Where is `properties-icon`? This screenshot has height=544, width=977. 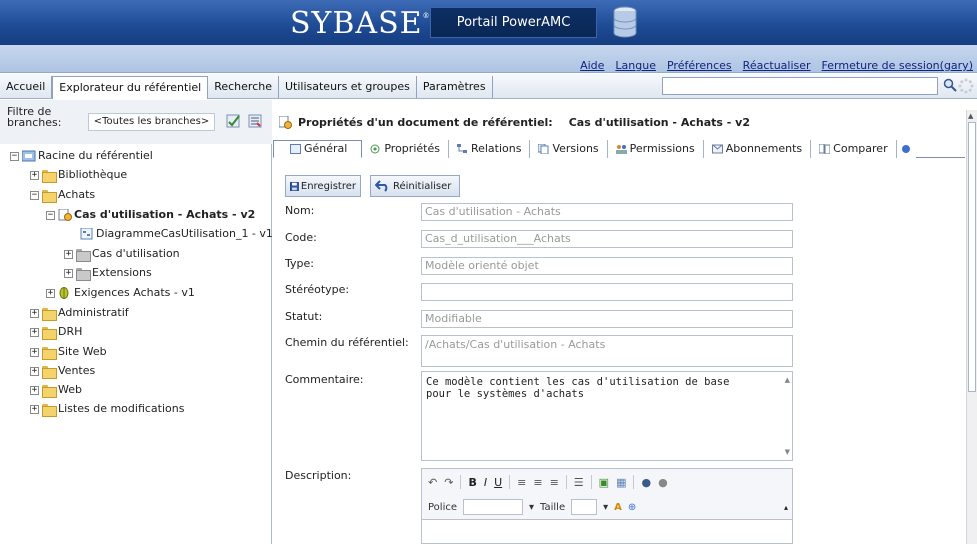 properties-icon is located at coordinates (285, 122).